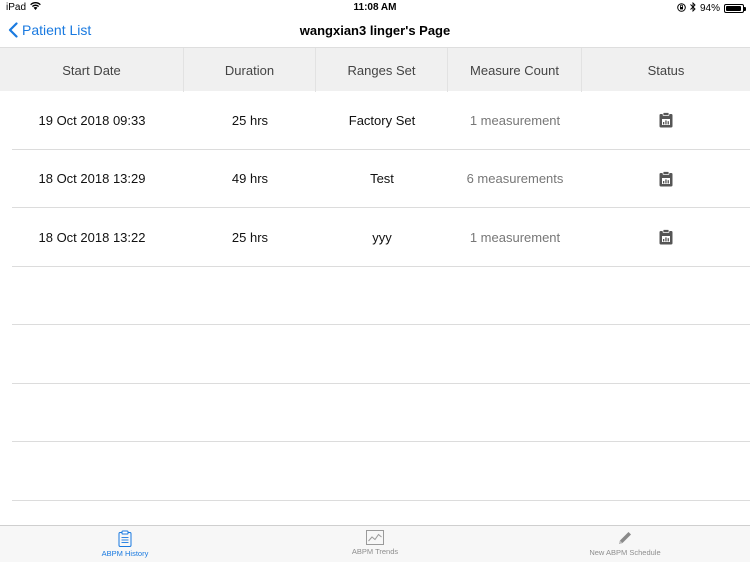 The width and height of the screenshot is (750, 562). What do you see at coordinates (125, 553) in the screenshot?
I see `tab-label: ABPM History` at bounding box center [125, 553].